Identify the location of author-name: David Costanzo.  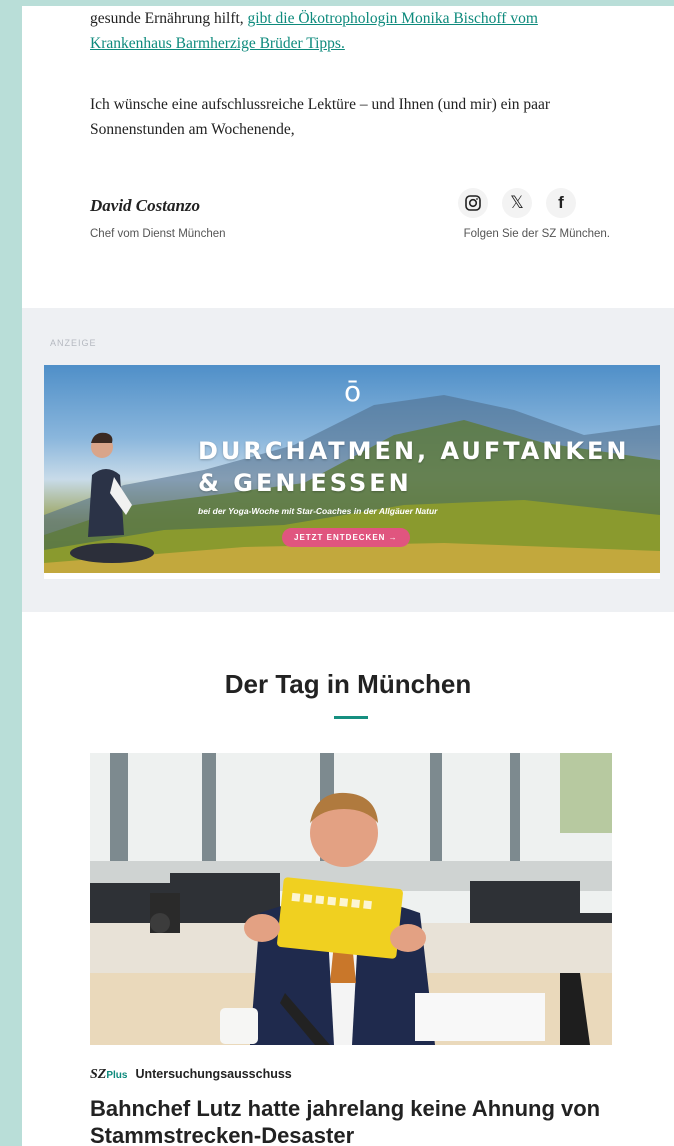
(145, 205).